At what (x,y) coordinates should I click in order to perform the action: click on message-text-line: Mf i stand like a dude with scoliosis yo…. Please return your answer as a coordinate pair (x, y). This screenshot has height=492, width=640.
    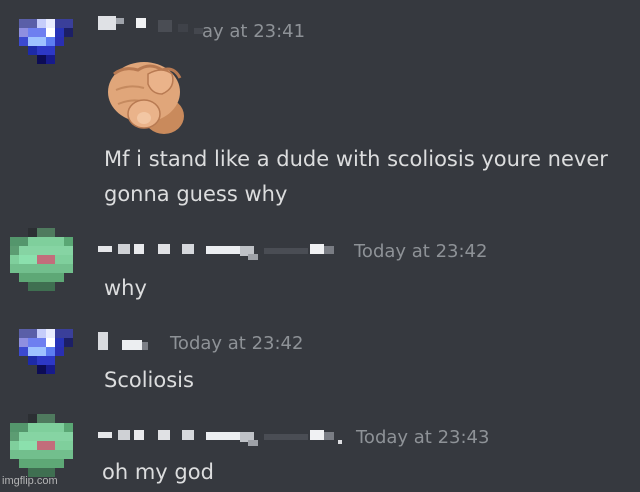
    Looking at the image, I should click on (356, 159).